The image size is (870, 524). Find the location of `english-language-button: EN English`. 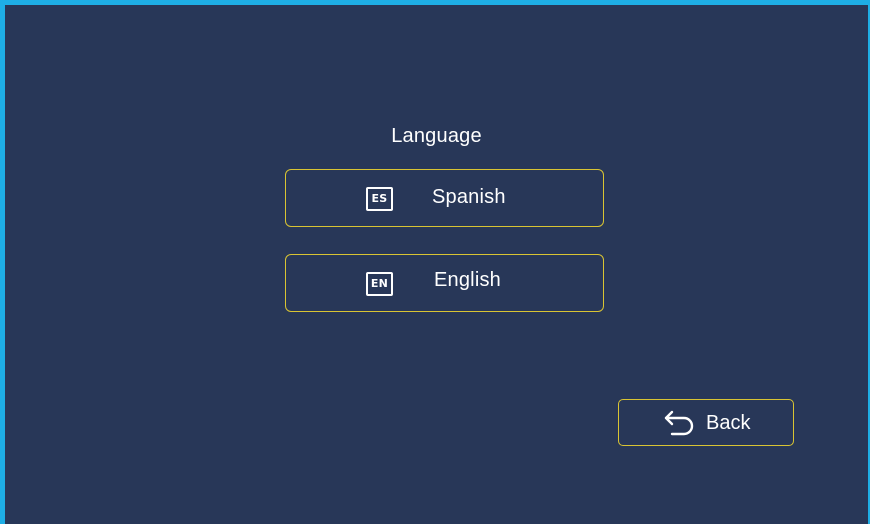

english-language-button: EN English is located at coordinates (444, 283).